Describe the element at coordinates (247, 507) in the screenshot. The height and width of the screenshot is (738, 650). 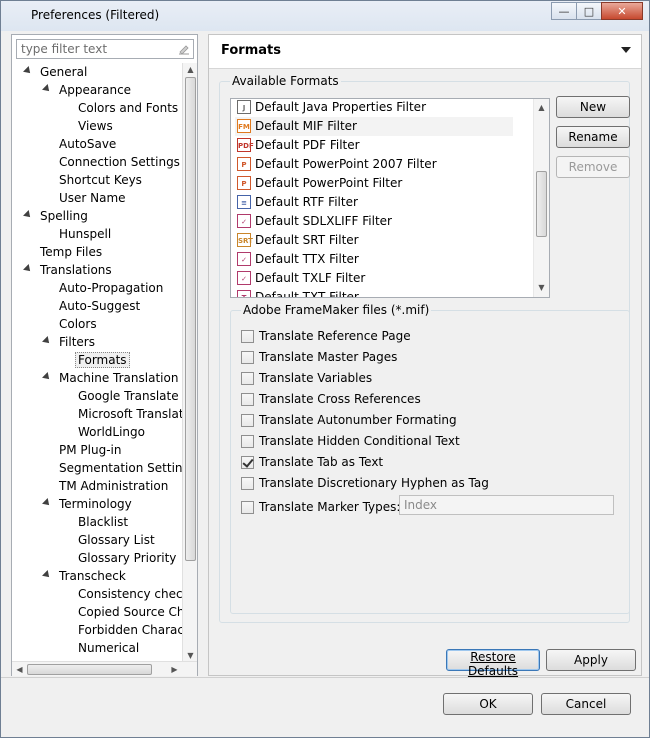
I see `marker-types-checkbox` at that location.